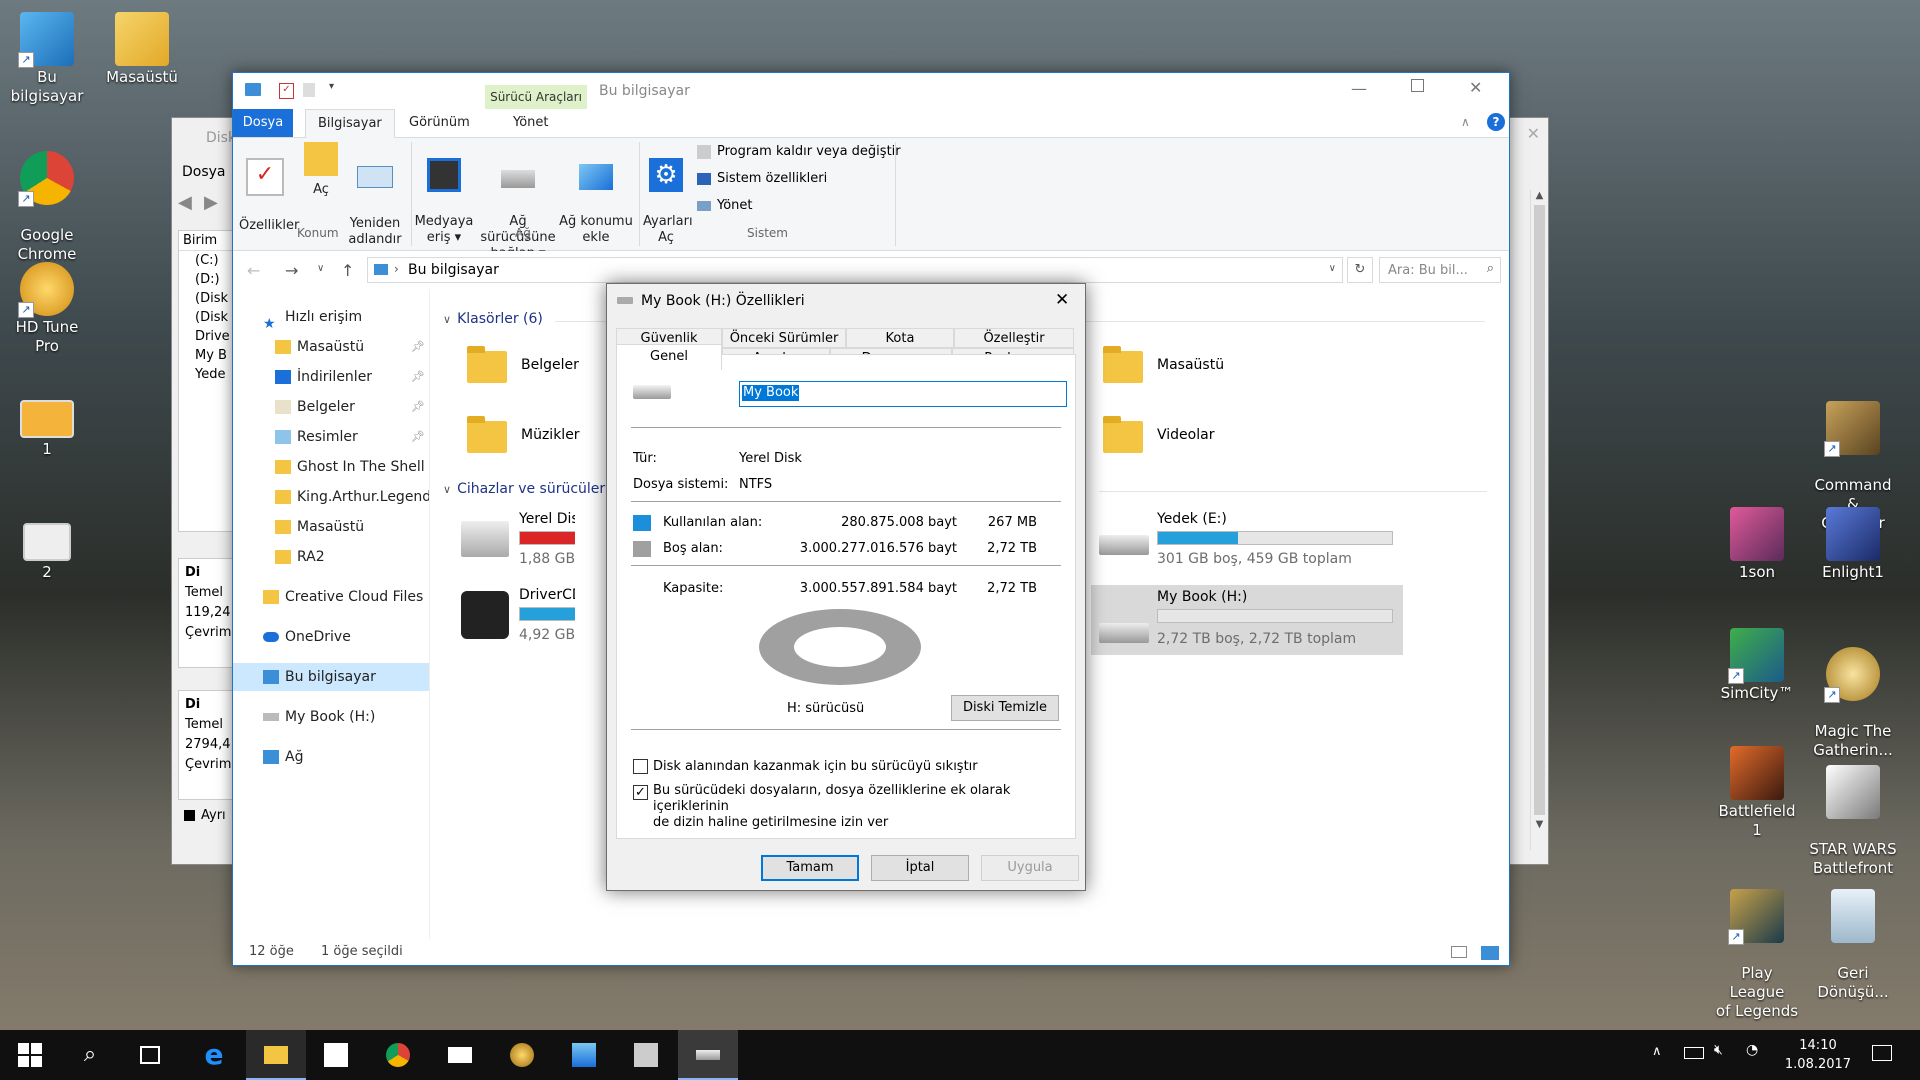 This screenshot has width=1920, height=1080. I want to click on ok-button: Tamam, so click(810, 868).